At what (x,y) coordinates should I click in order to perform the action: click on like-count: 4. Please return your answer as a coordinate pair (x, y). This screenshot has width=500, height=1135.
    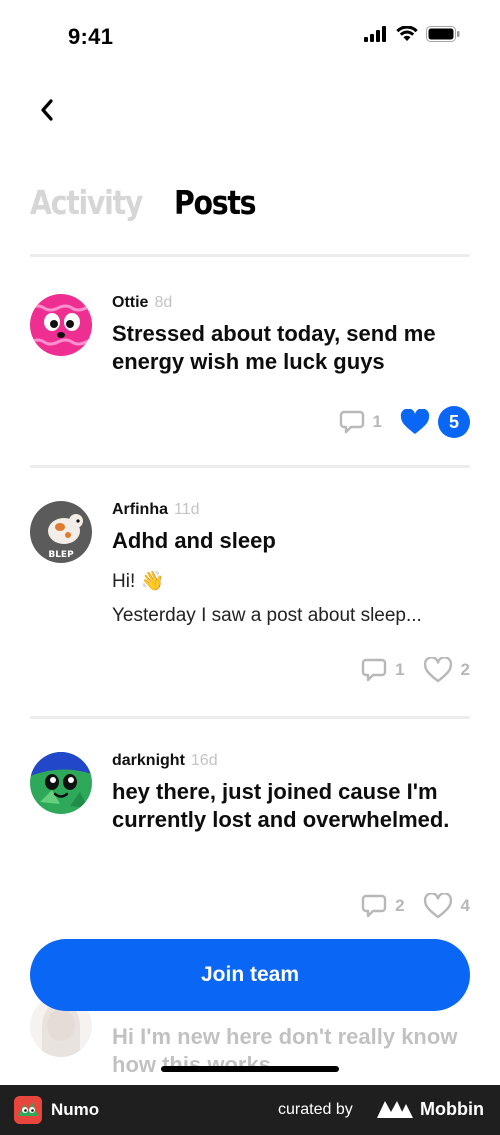
    Looking at the image, I should click on (465, 905).